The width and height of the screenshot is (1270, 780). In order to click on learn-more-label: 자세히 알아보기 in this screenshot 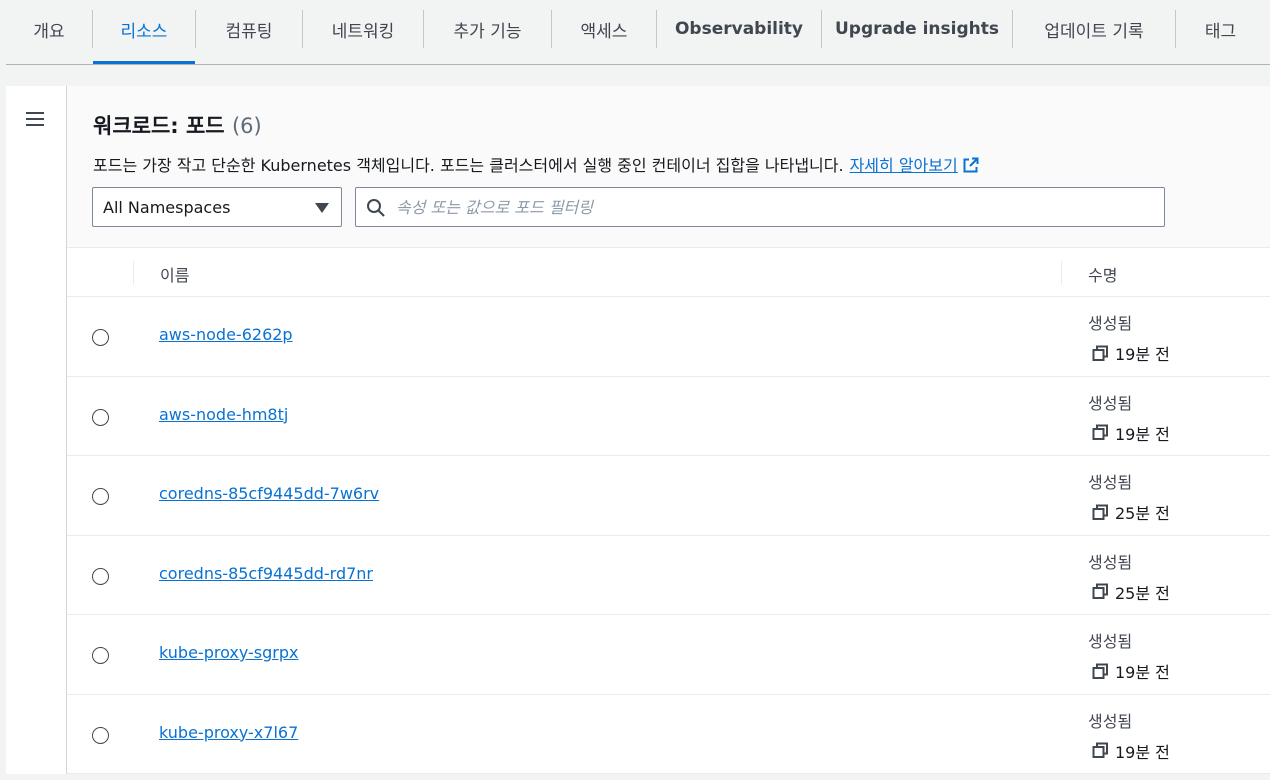, I will do `click(903, 165)`.